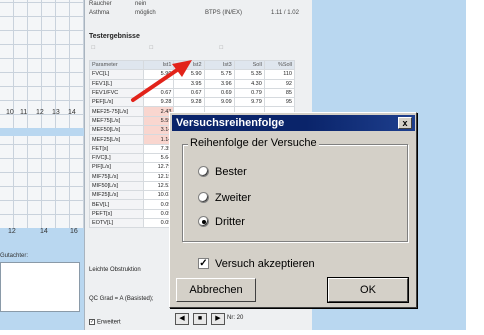 This screenshot has height=335, width=484. What do you see at coordinates (293, 123) in the screenshot?
I see `dialog-title-bar: Versuchsreihenfolge x` at bounding box center [293, 123].